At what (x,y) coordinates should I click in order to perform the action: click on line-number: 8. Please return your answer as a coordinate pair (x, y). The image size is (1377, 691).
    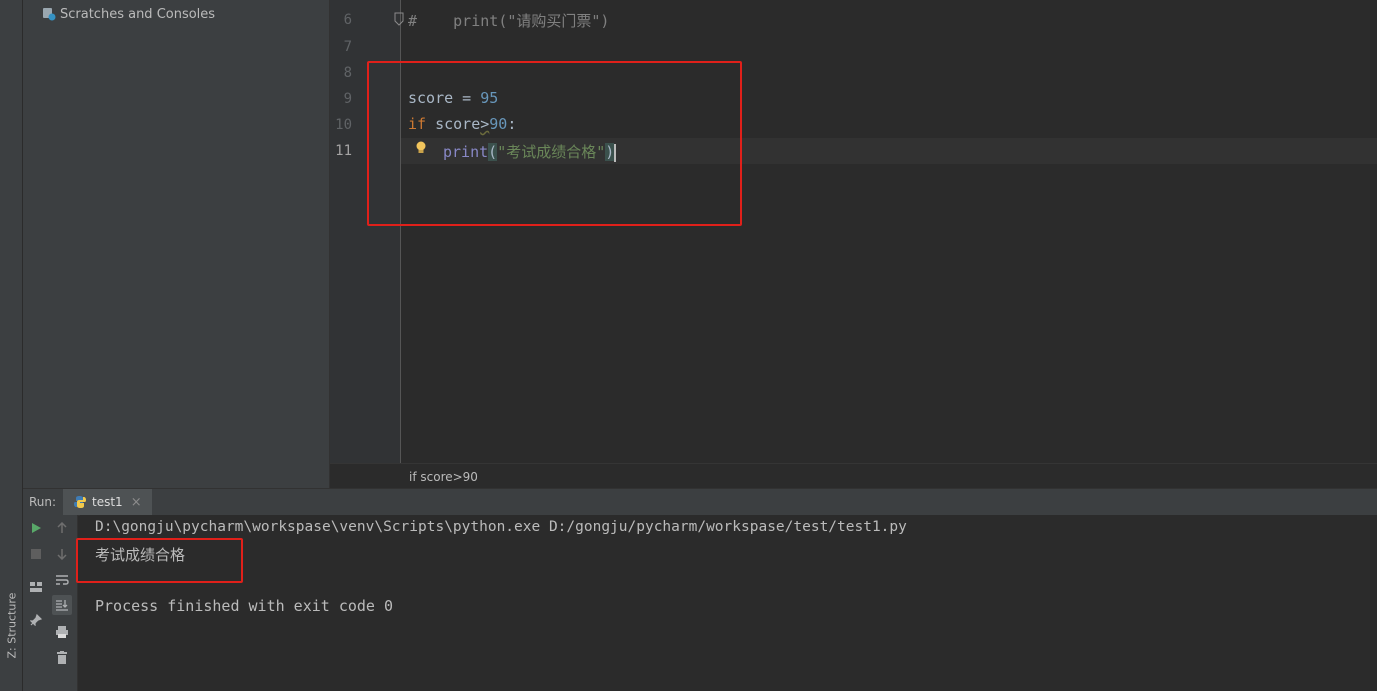
    Looking at the image, I should click on (347, 73).